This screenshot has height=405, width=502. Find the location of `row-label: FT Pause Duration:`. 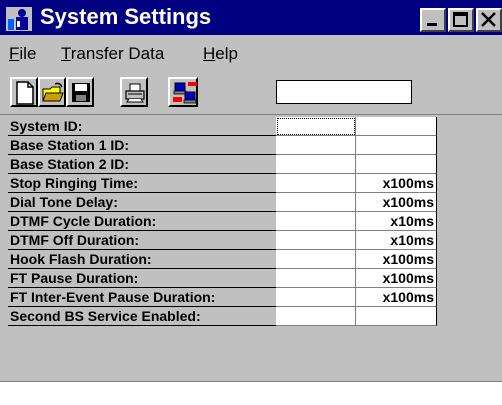

row-label: FT Pause Duration: is located at coordinates (142, 278).